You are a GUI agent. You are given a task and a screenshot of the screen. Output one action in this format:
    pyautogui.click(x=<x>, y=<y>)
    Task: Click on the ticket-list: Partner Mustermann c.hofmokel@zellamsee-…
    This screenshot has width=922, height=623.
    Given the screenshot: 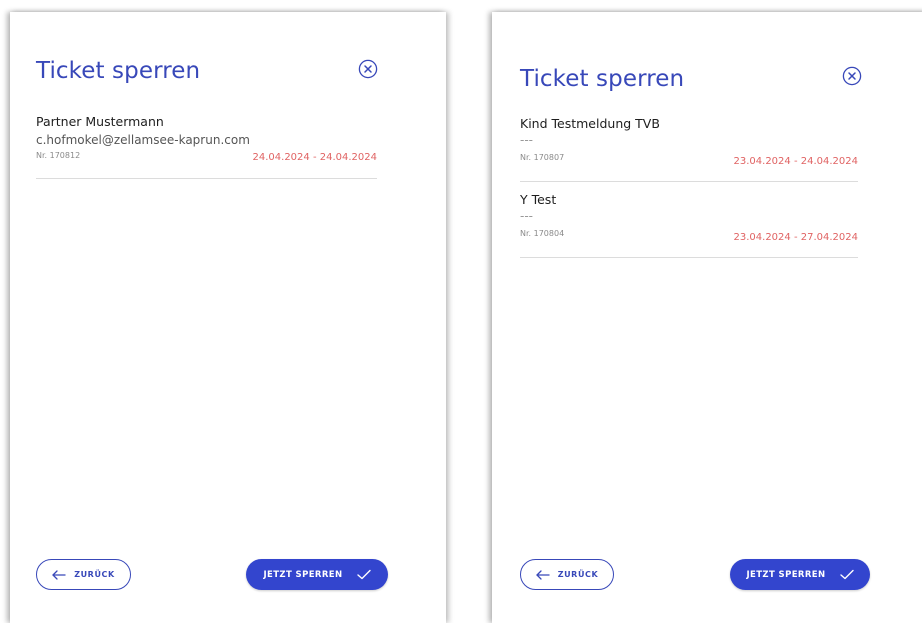 What is the action you would take?
    pyautogui.click(x=206, y=146)
    